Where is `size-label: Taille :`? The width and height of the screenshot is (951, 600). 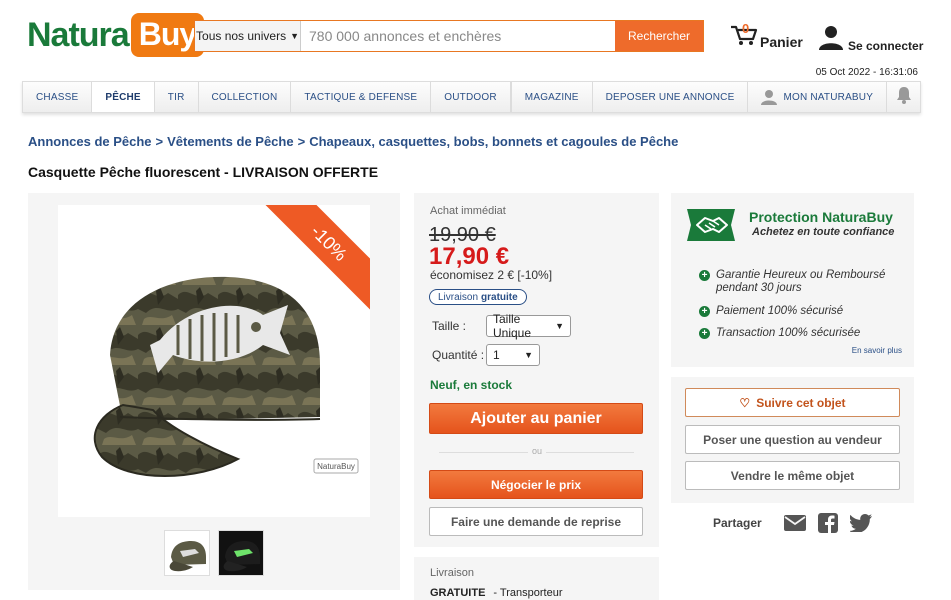 size-label: Taille : is located at coordinates (449, 326).